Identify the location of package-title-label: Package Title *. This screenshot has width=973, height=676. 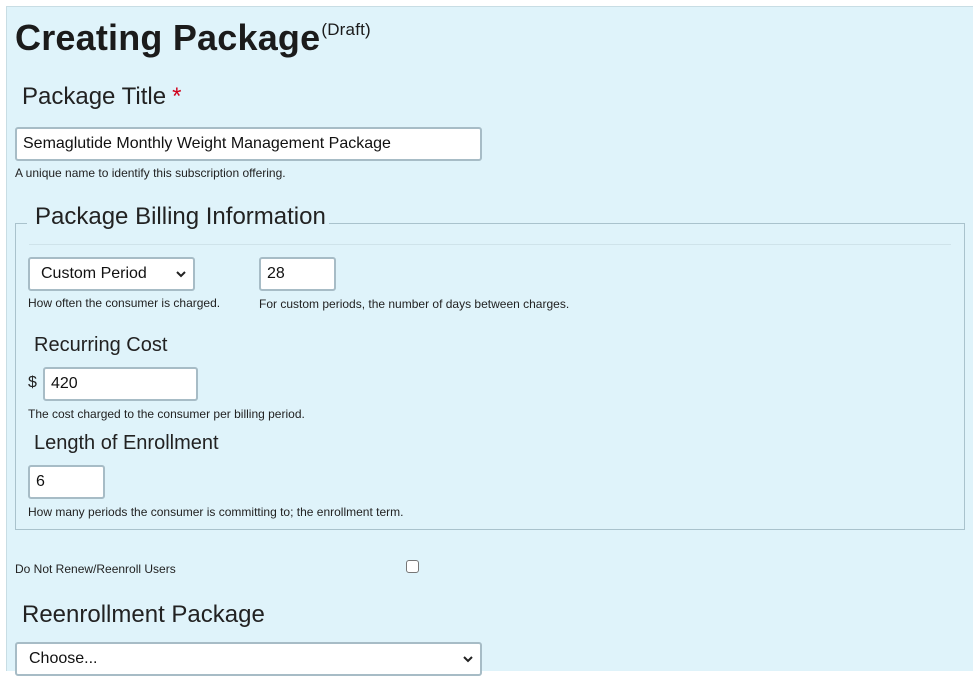
(101, 97).